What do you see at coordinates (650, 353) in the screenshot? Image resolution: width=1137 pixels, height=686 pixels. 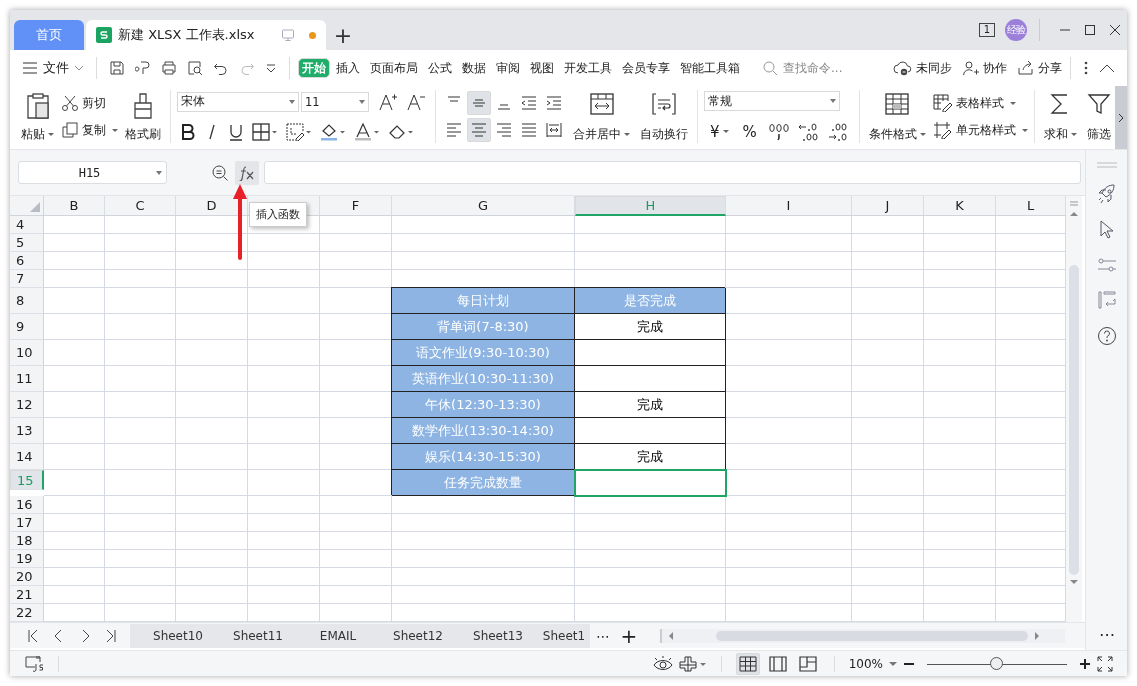 I see `table-cell` at bounding box center [650, 353].